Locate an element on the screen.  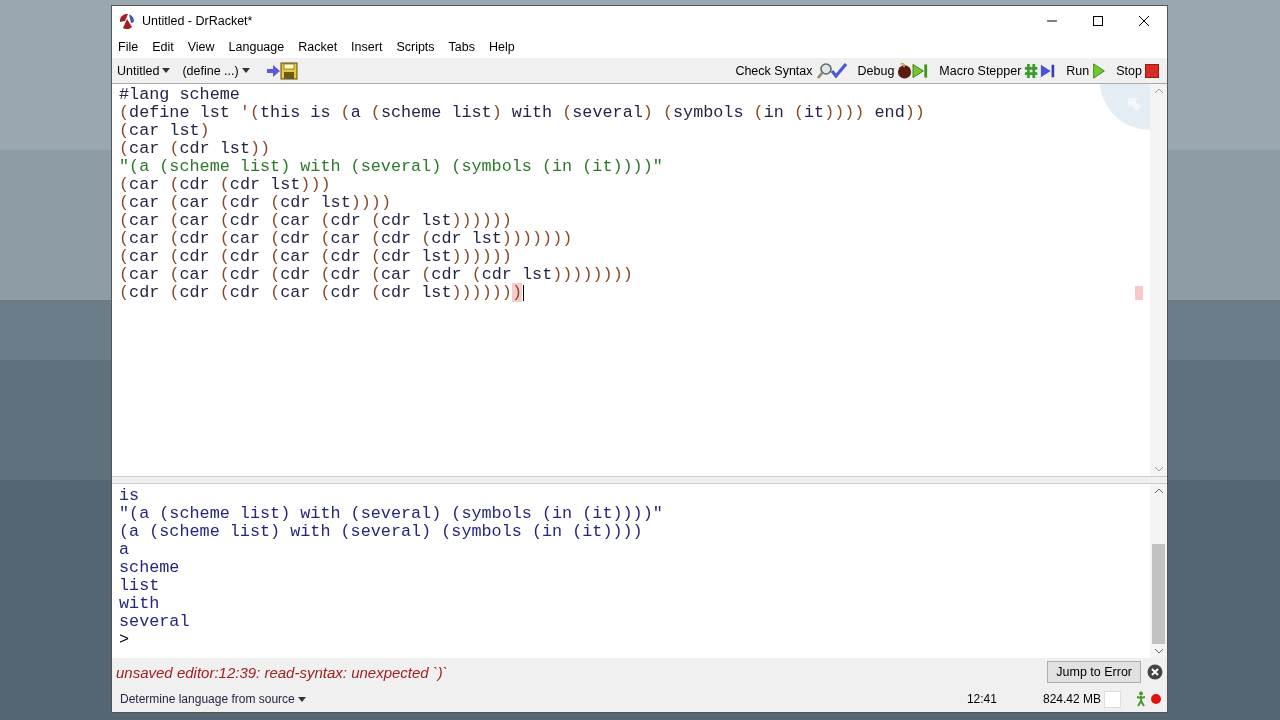
language-dropdown: Determine language from source is located at coordinates (216, 699).